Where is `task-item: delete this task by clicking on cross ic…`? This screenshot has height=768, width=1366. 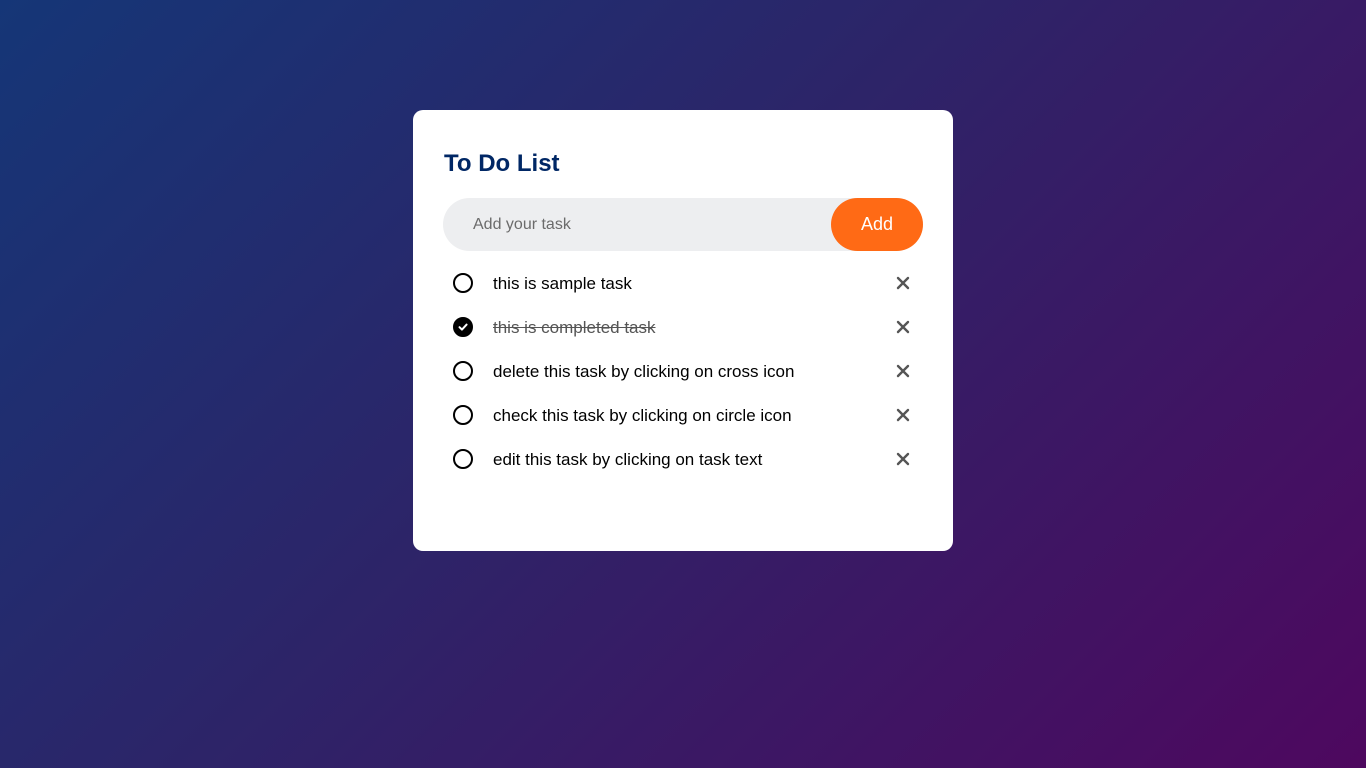
task-item: delete this task by clicking on cross ic… is located at coordinates (683, 371).